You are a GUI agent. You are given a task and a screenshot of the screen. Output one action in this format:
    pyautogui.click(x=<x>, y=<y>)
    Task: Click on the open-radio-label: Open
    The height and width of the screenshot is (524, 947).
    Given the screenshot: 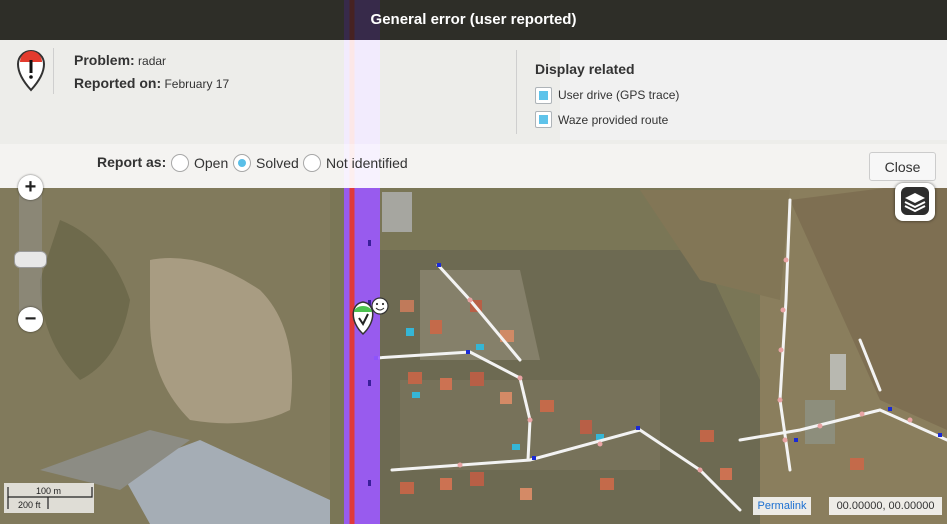 What is the action you would take?
    pyautogui.click(x=211, y=163)
    